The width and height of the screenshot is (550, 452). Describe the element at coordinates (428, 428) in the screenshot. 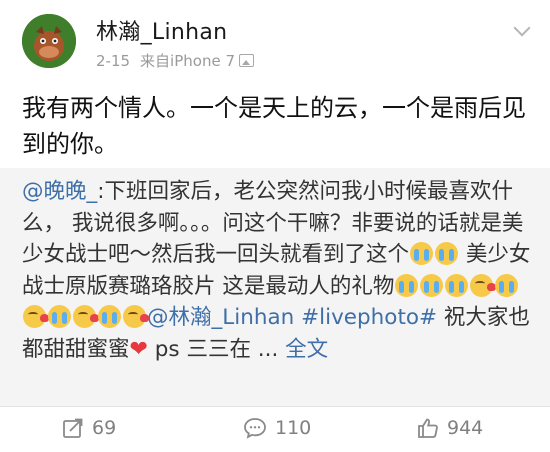

I see `thumbs-up-icon` at that location.